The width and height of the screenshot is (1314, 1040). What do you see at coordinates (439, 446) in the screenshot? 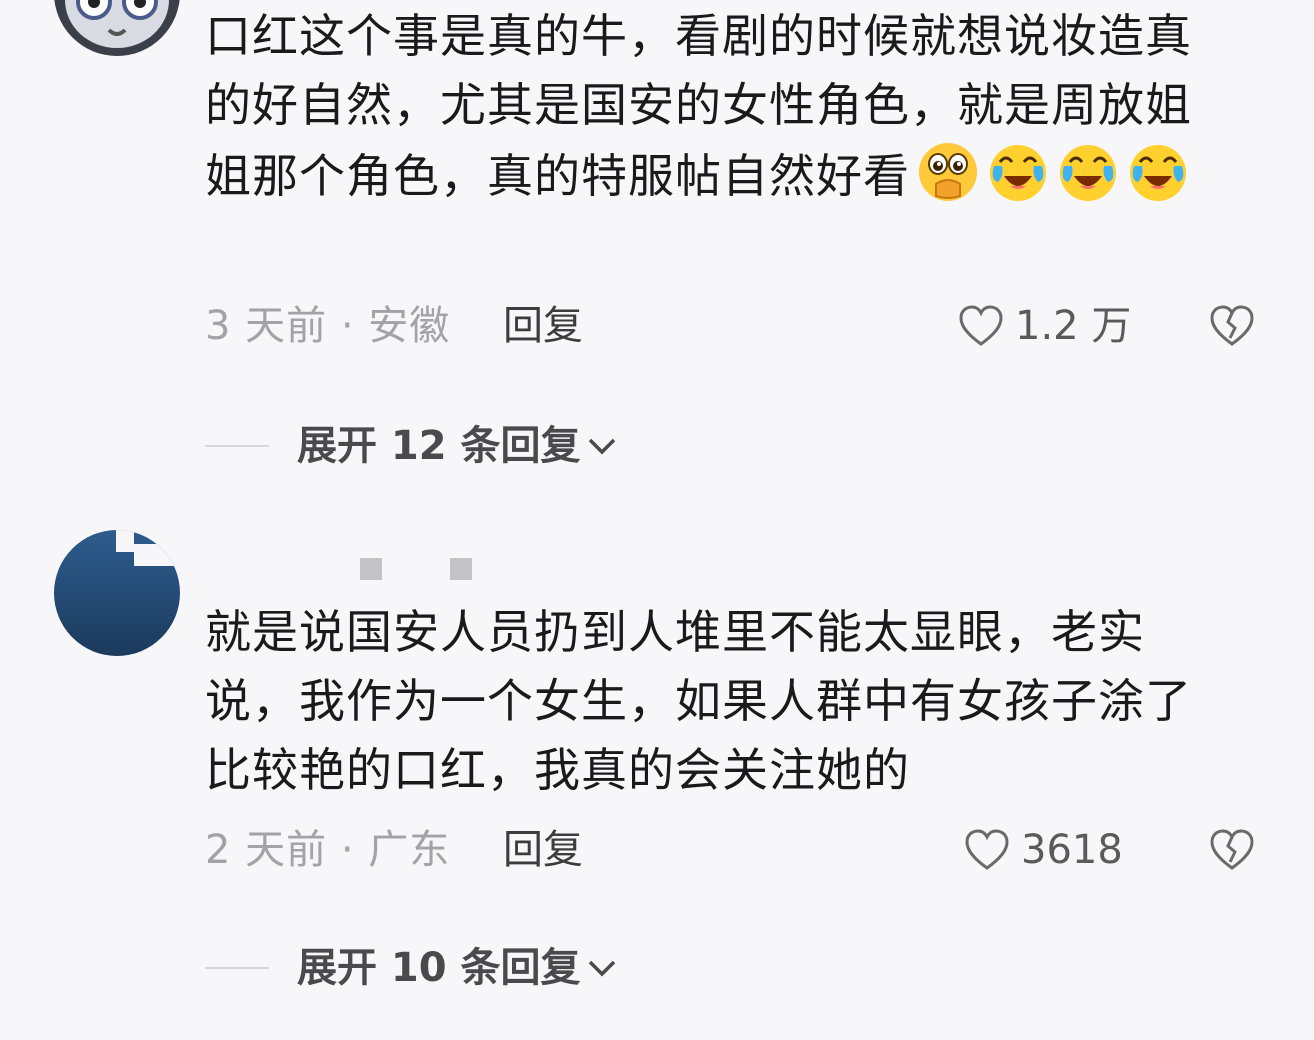
I see `expand-label: 展开 12 条回复` at bounding box center [439, 446].